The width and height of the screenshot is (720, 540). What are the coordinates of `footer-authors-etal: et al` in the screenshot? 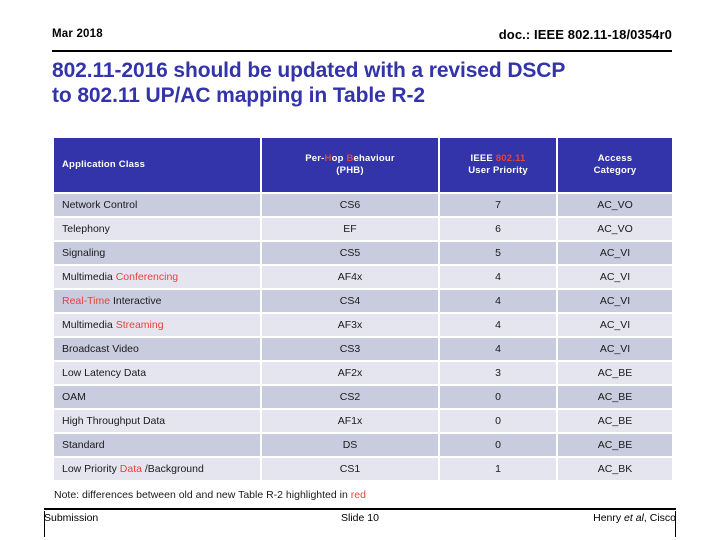 It's located at (634, 518).